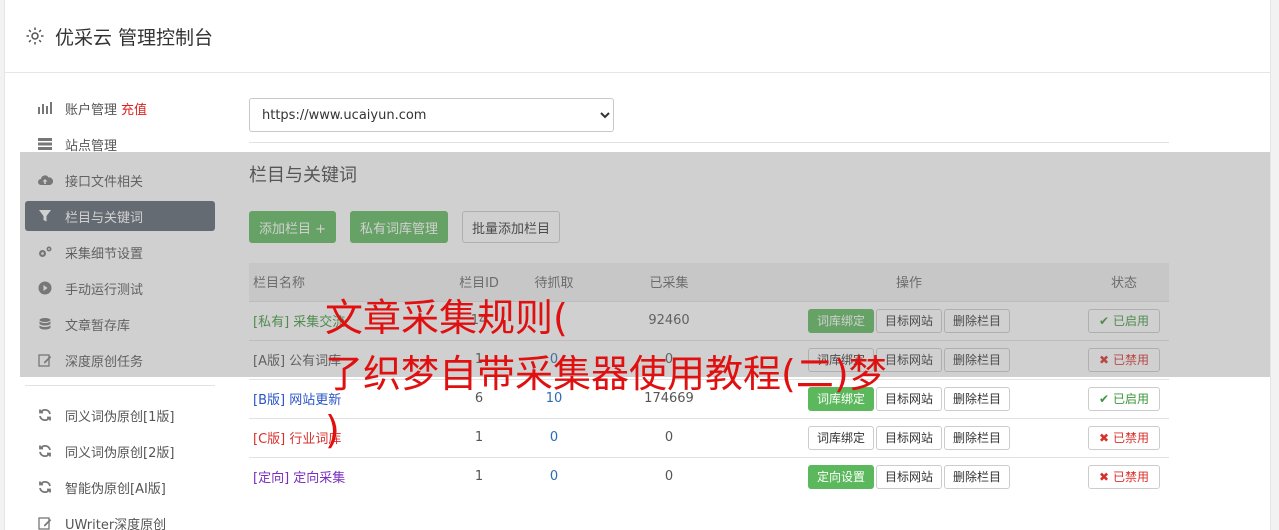  I want to click on table-header-row: 栏目名称 栏目ID 待抓取 已采集 操作 状态, so click(709, 282).